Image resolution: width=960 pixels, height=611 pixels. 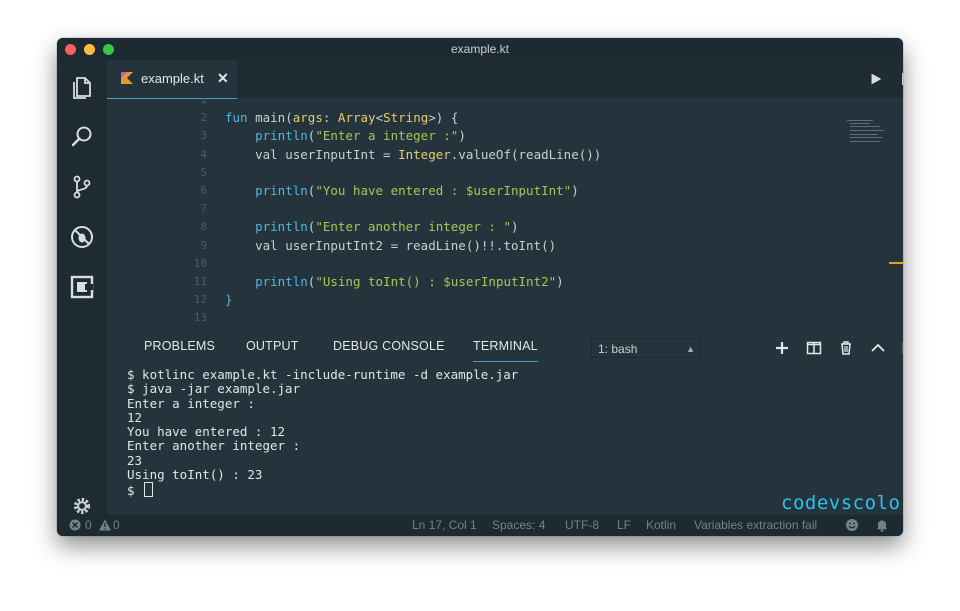 What do you see at coordinates (505, 350) in the screenshot?
I see `tab-terminal: TERMINAL` at bounding box center [505, 350].